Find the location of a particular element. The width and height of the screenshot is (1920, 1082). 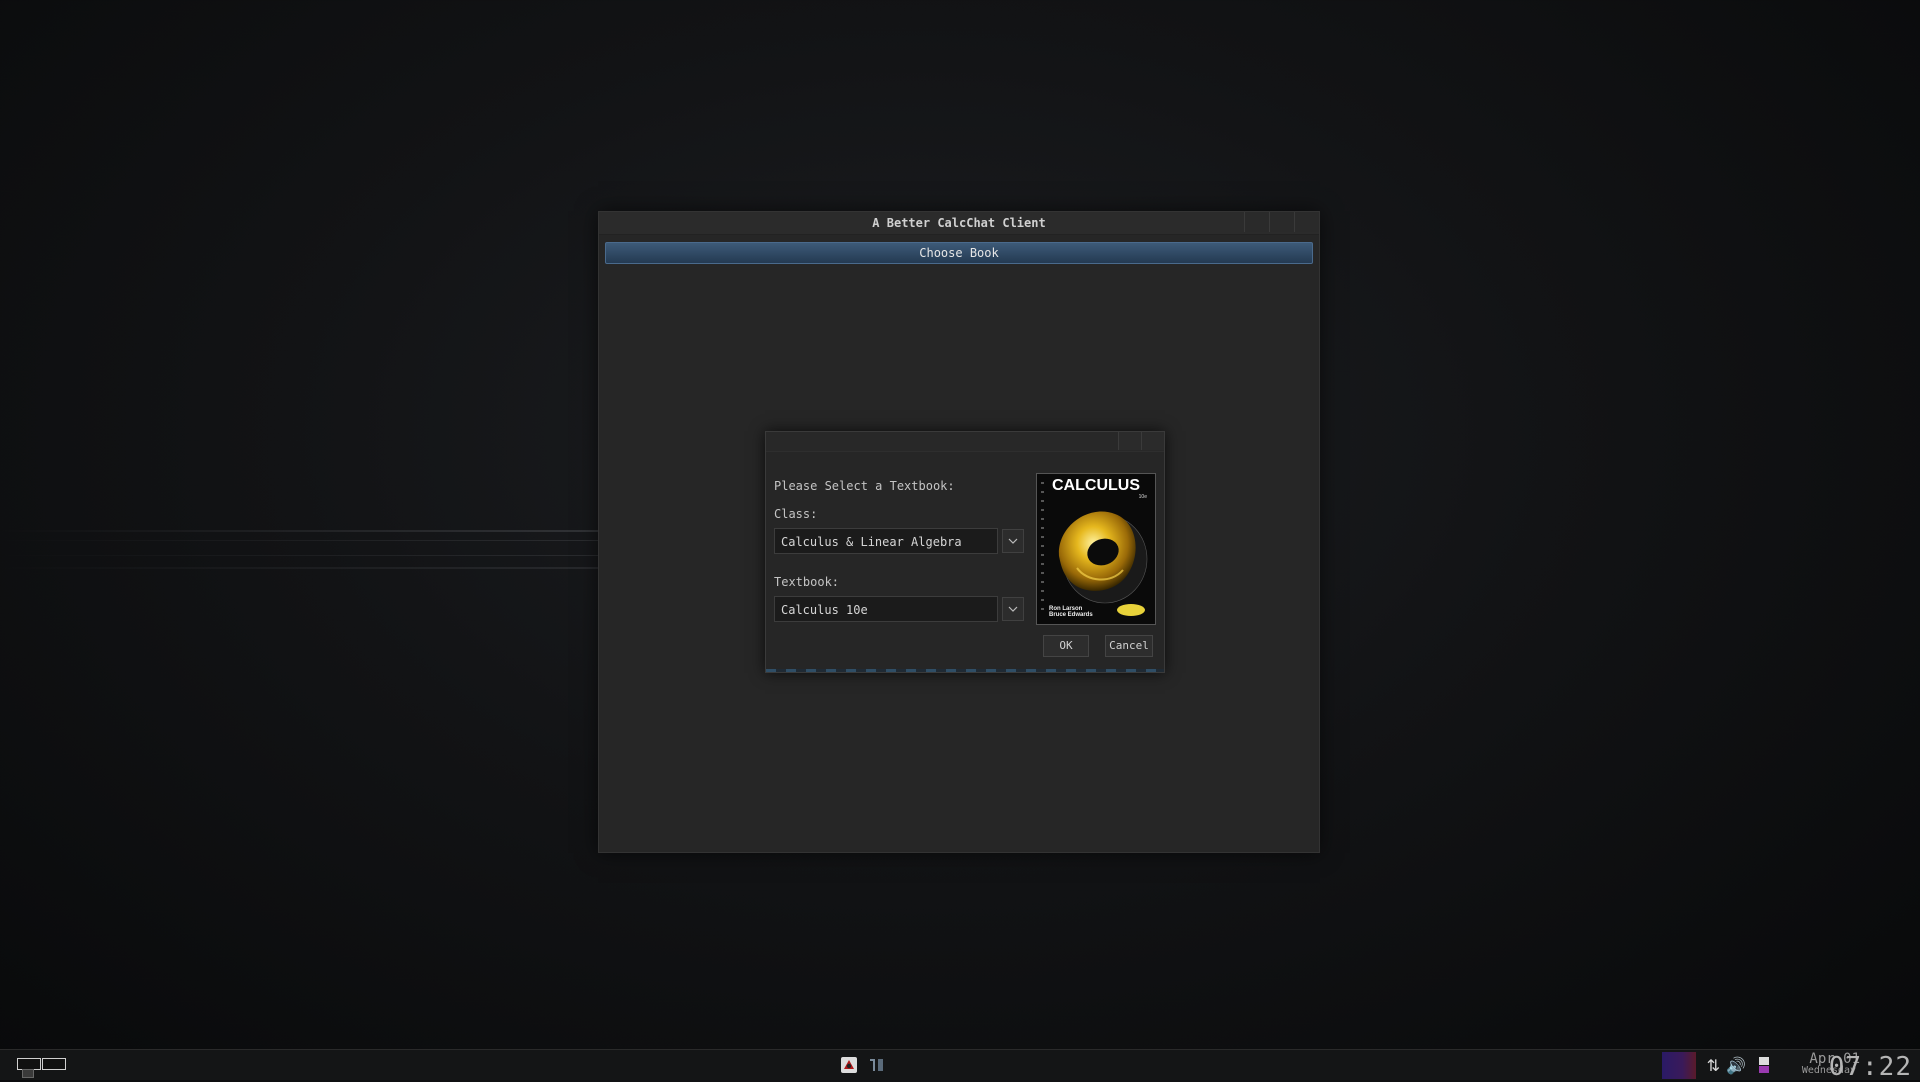

textbook-dropdown-button is located at coordinates (1013, 609).